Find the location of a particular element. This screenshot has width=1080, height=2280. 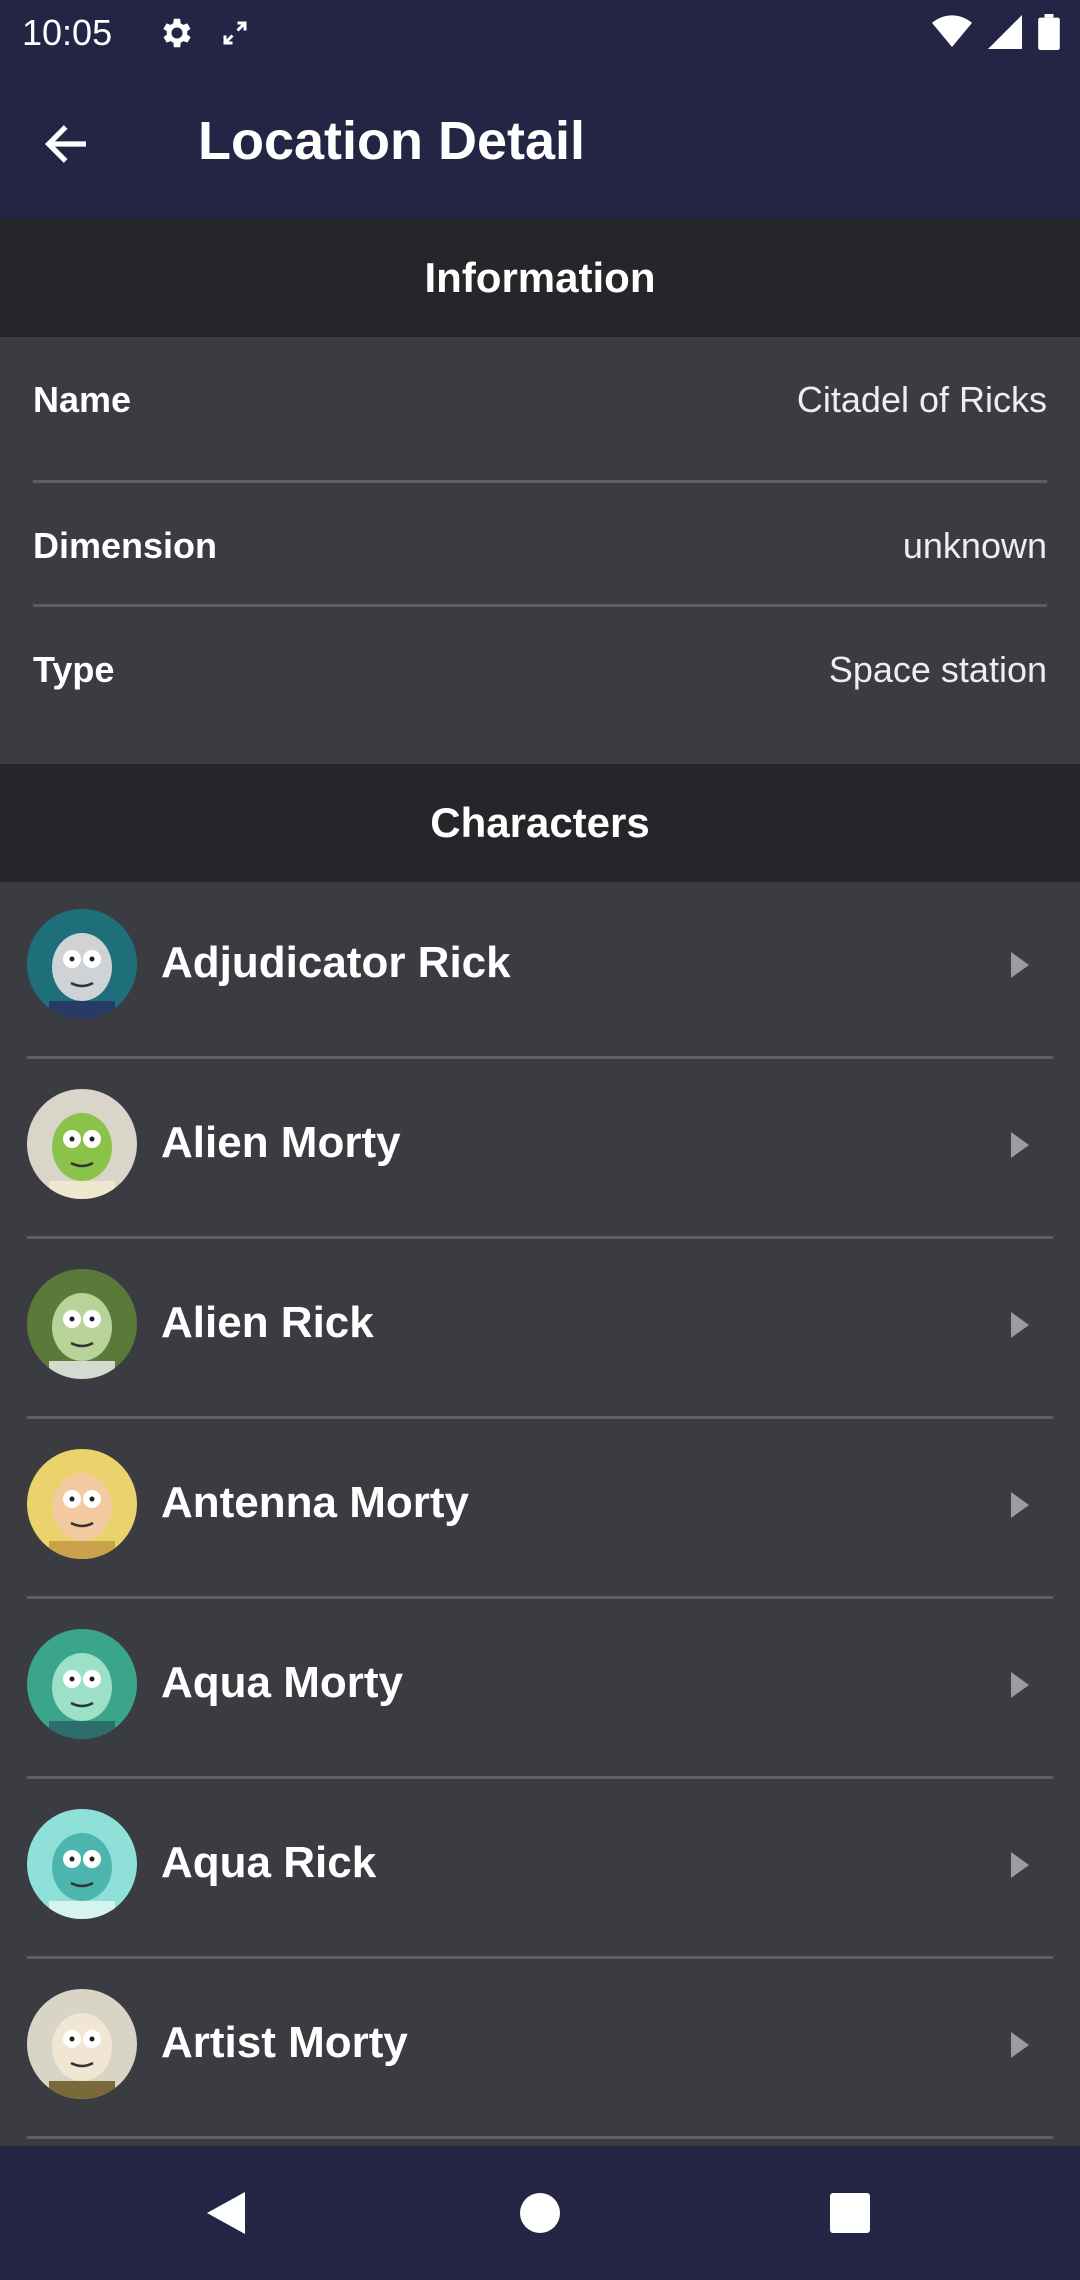

character-name: Alien Morty is located at coordinates (281, 1142).